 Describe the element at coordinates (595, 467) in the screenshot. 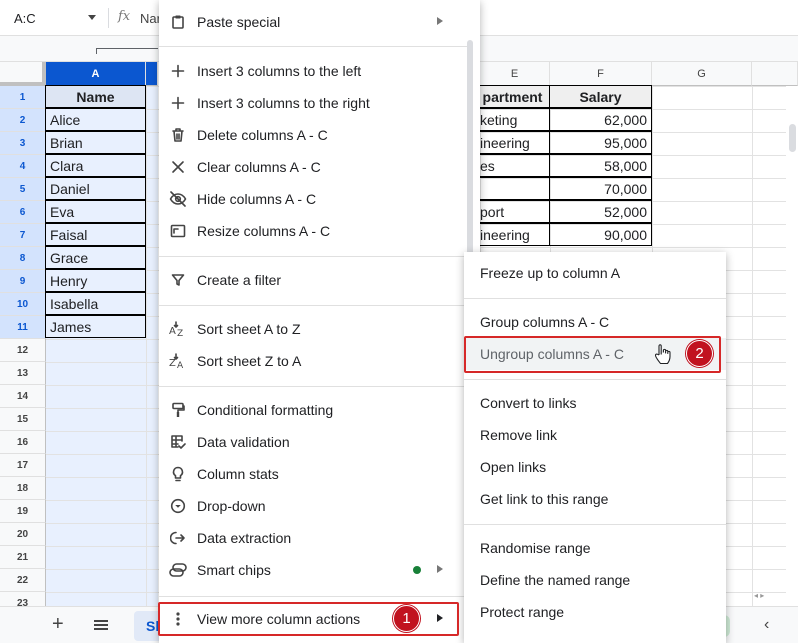

I see `submenu-item-open-links: Open links` at that location.